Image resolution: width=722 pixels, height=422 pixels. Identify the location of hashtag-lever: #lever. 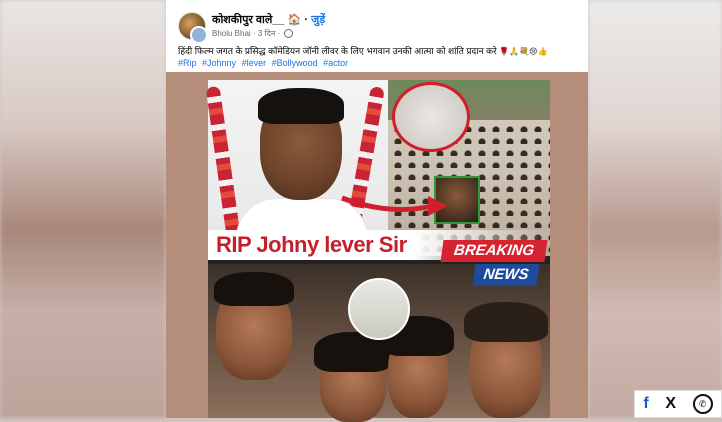
(254, 63).